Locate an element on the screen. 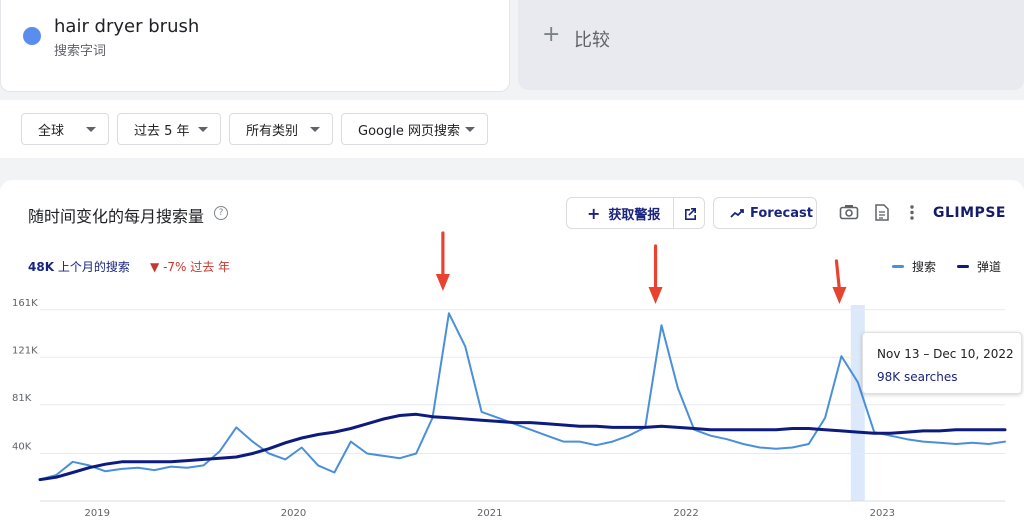  y-tick-label: 40K is located at coordinates (22, 446).